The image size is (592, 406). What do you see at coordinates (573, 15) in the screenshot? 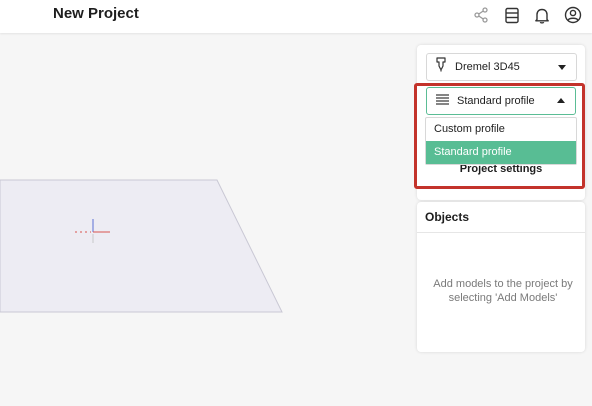
I see `account-icon` at bounding box center [573, 15].